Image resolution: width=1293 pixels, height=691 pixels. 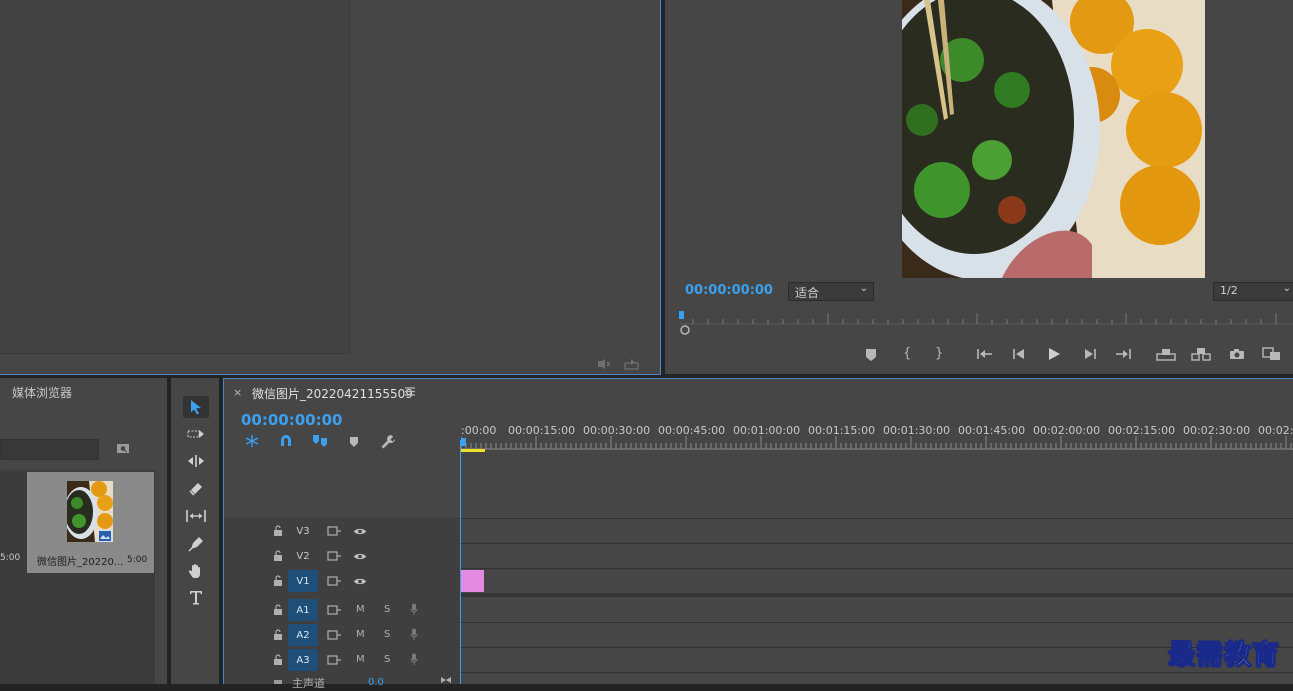 What do you see at coordinates (320, 441) in the screenshot?
I see `linked-selection-icon` at bounding box center [320, 441].